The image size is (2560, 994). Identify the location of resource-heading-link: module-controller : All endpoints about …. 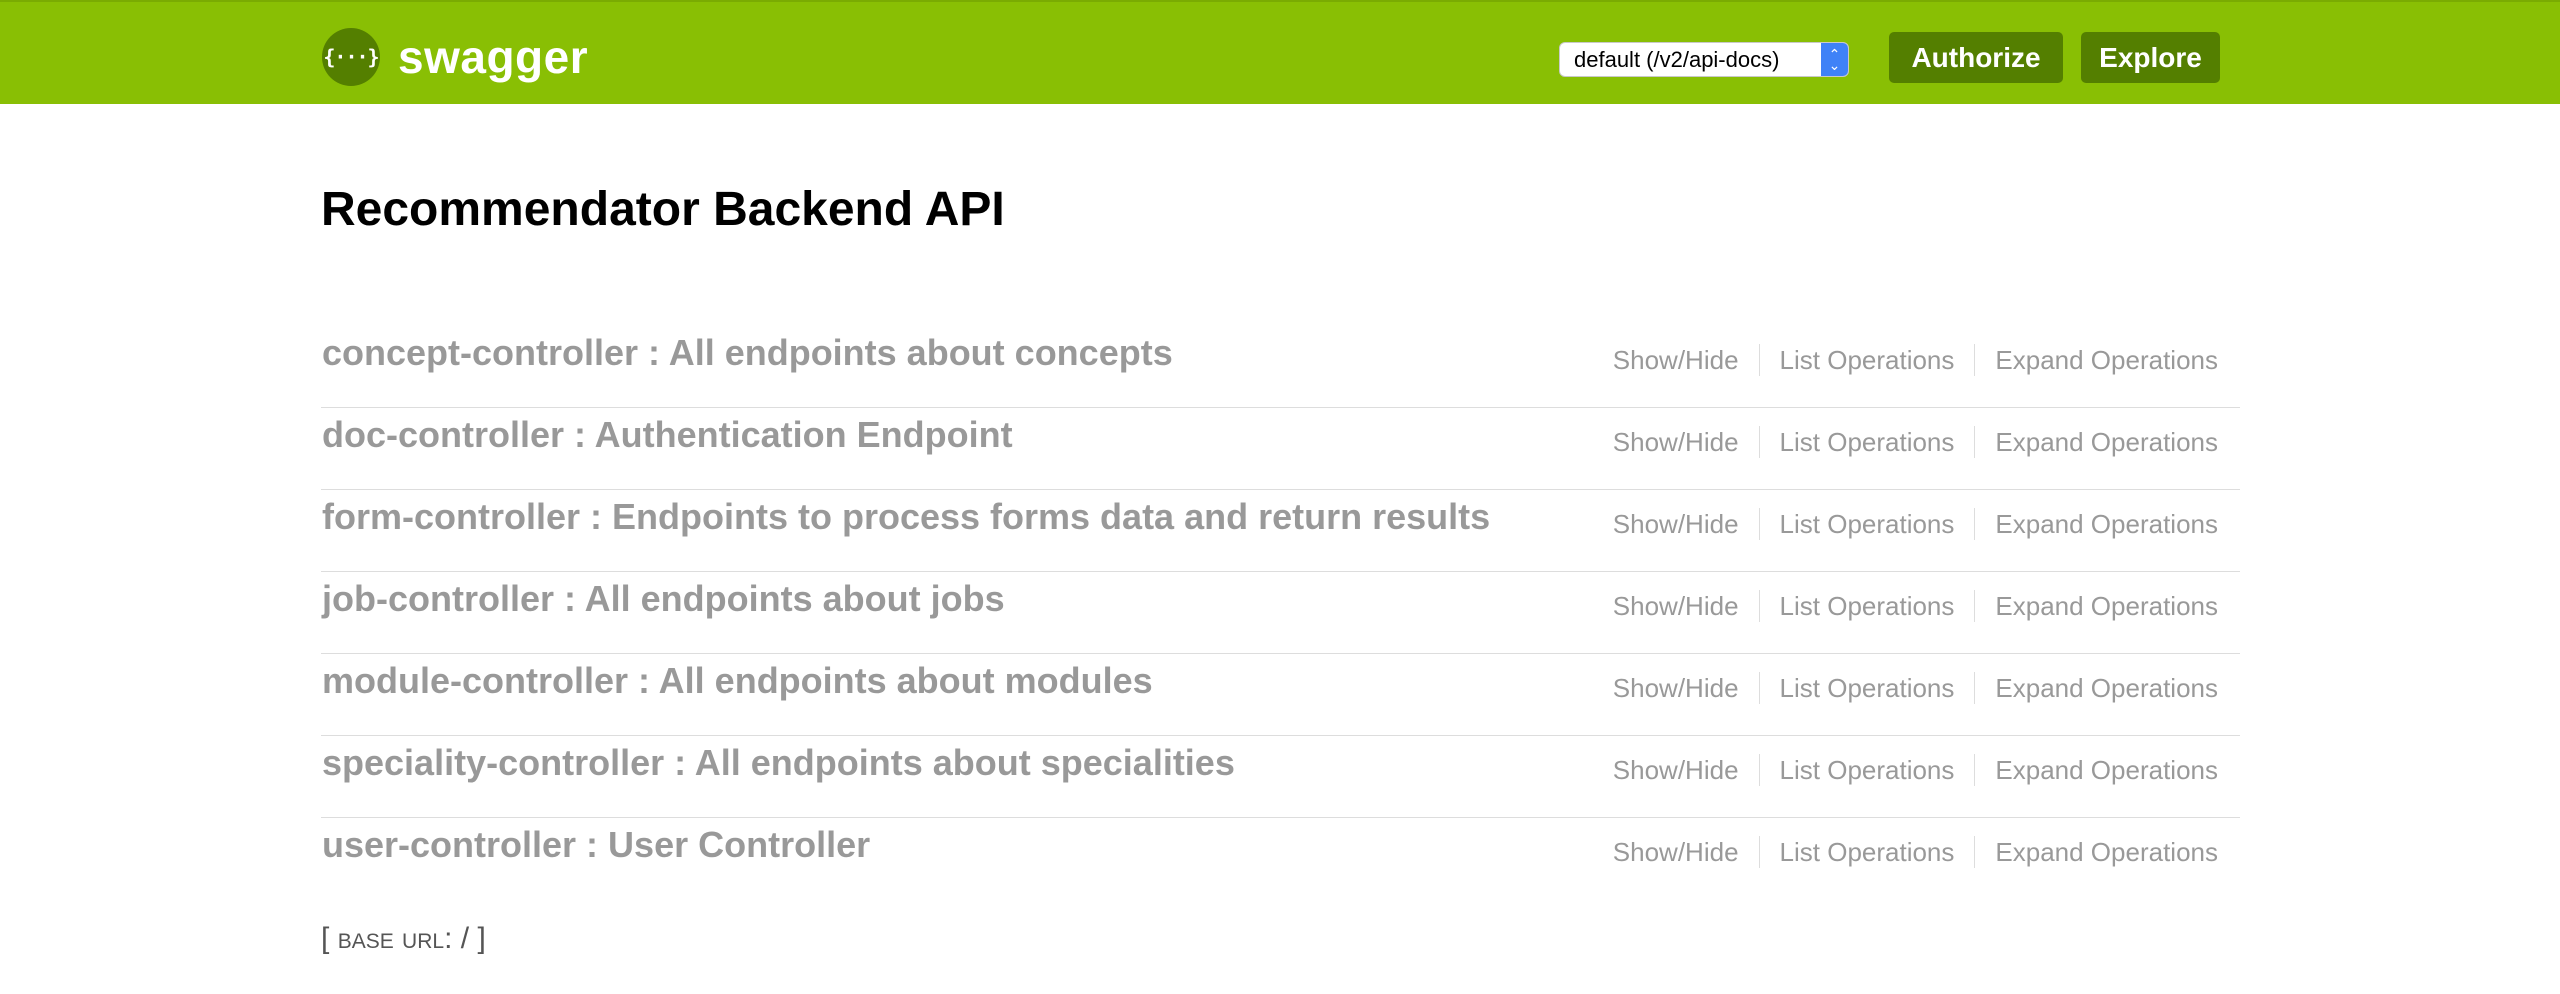
(737, 681).